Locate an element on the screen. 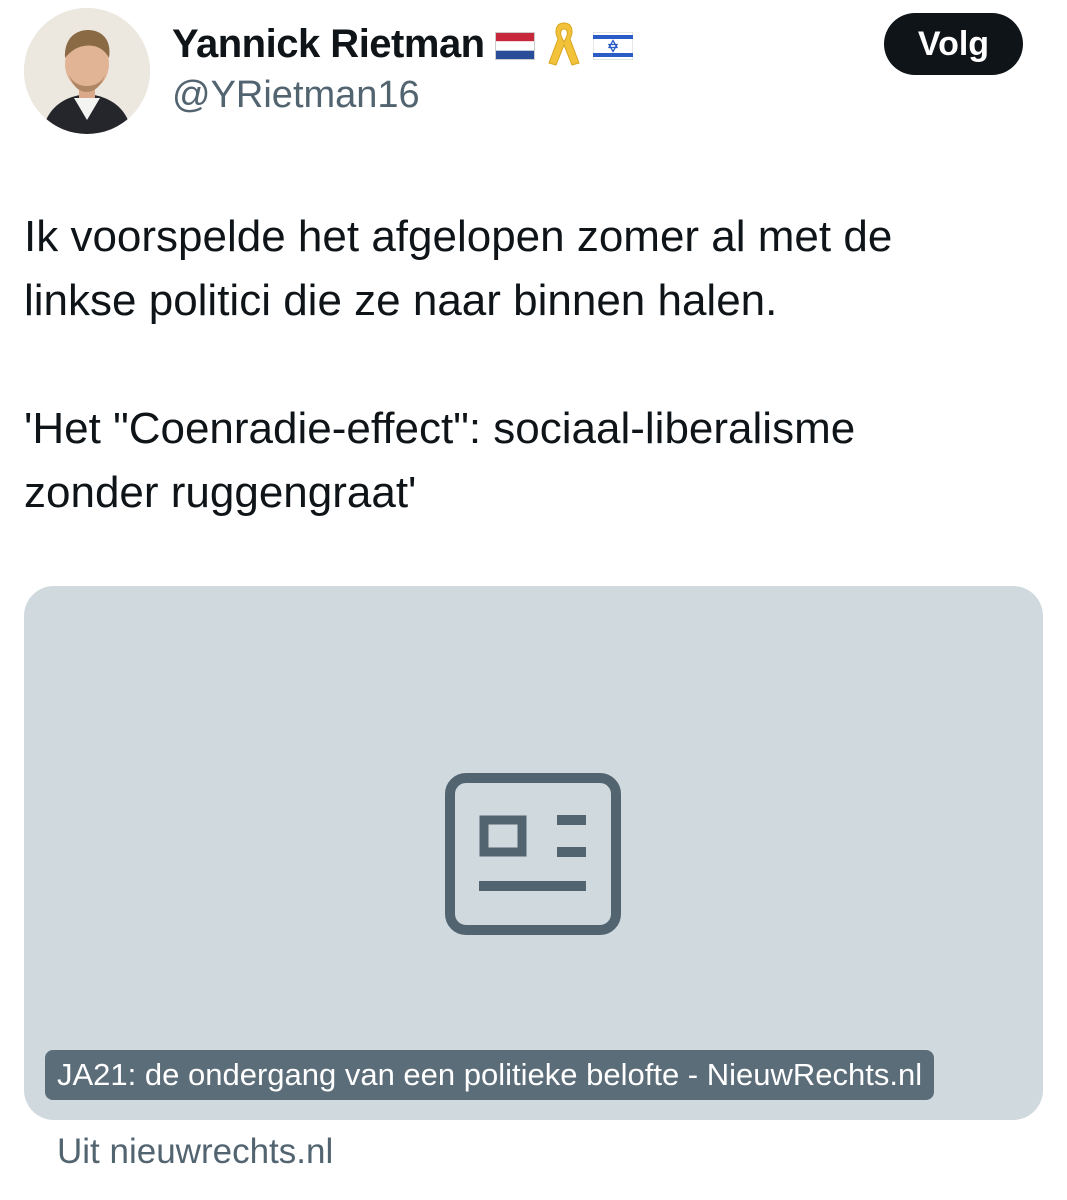  yellow-ribbon-icon is located at coordinates (564, 44).